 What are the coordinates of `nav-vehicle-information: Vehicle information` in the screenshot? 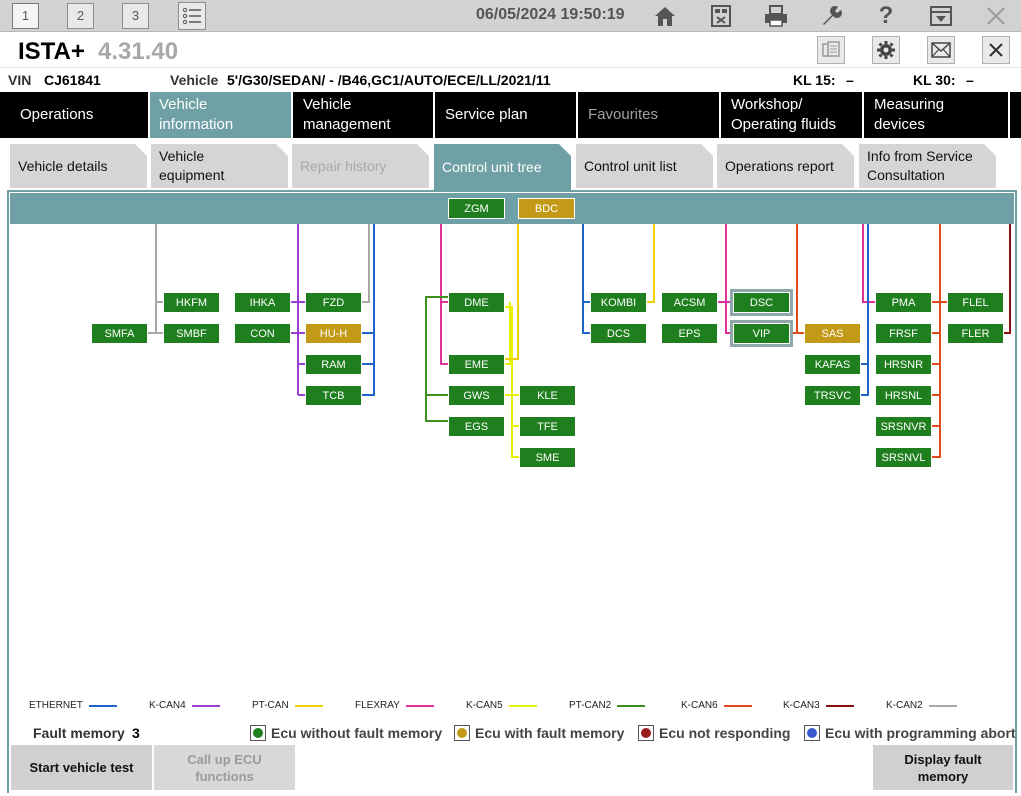 It's located at (220, 115).